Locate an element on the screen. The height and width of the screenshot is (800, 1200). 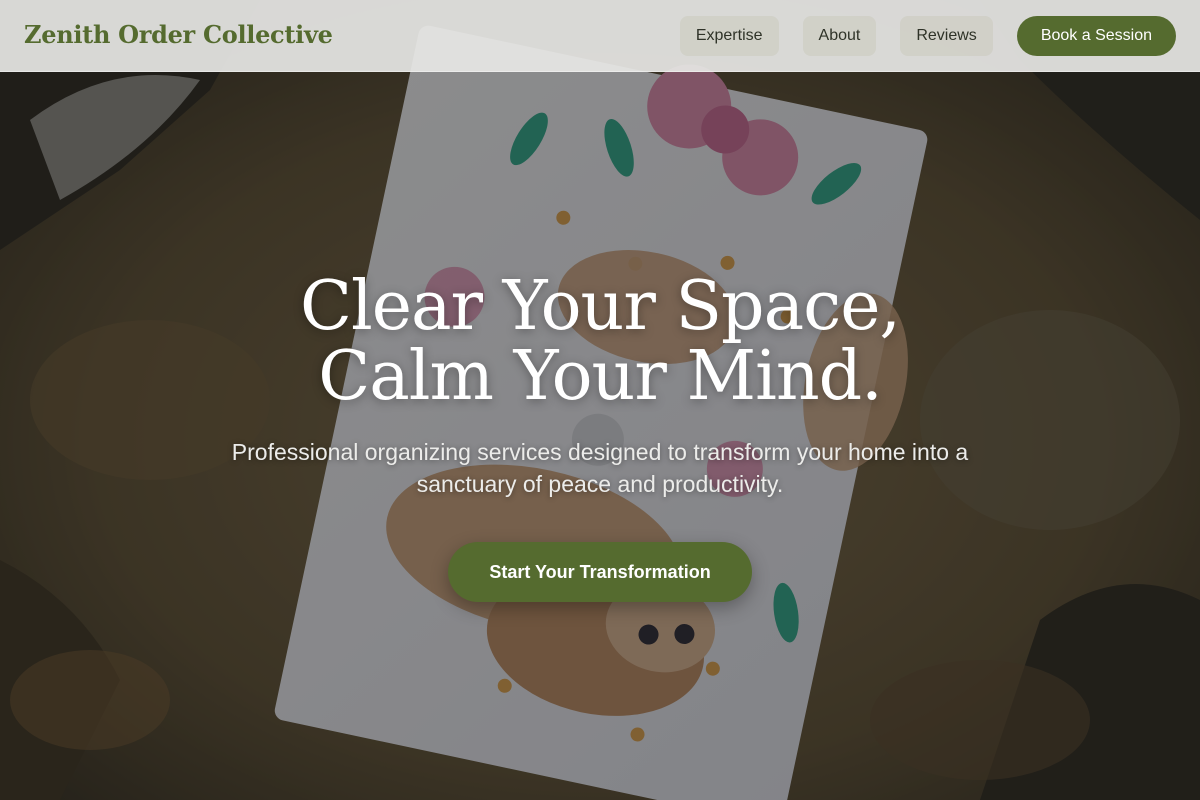
hero-title-line-1: Clear Your Space, is located at coordinates (600, 306).